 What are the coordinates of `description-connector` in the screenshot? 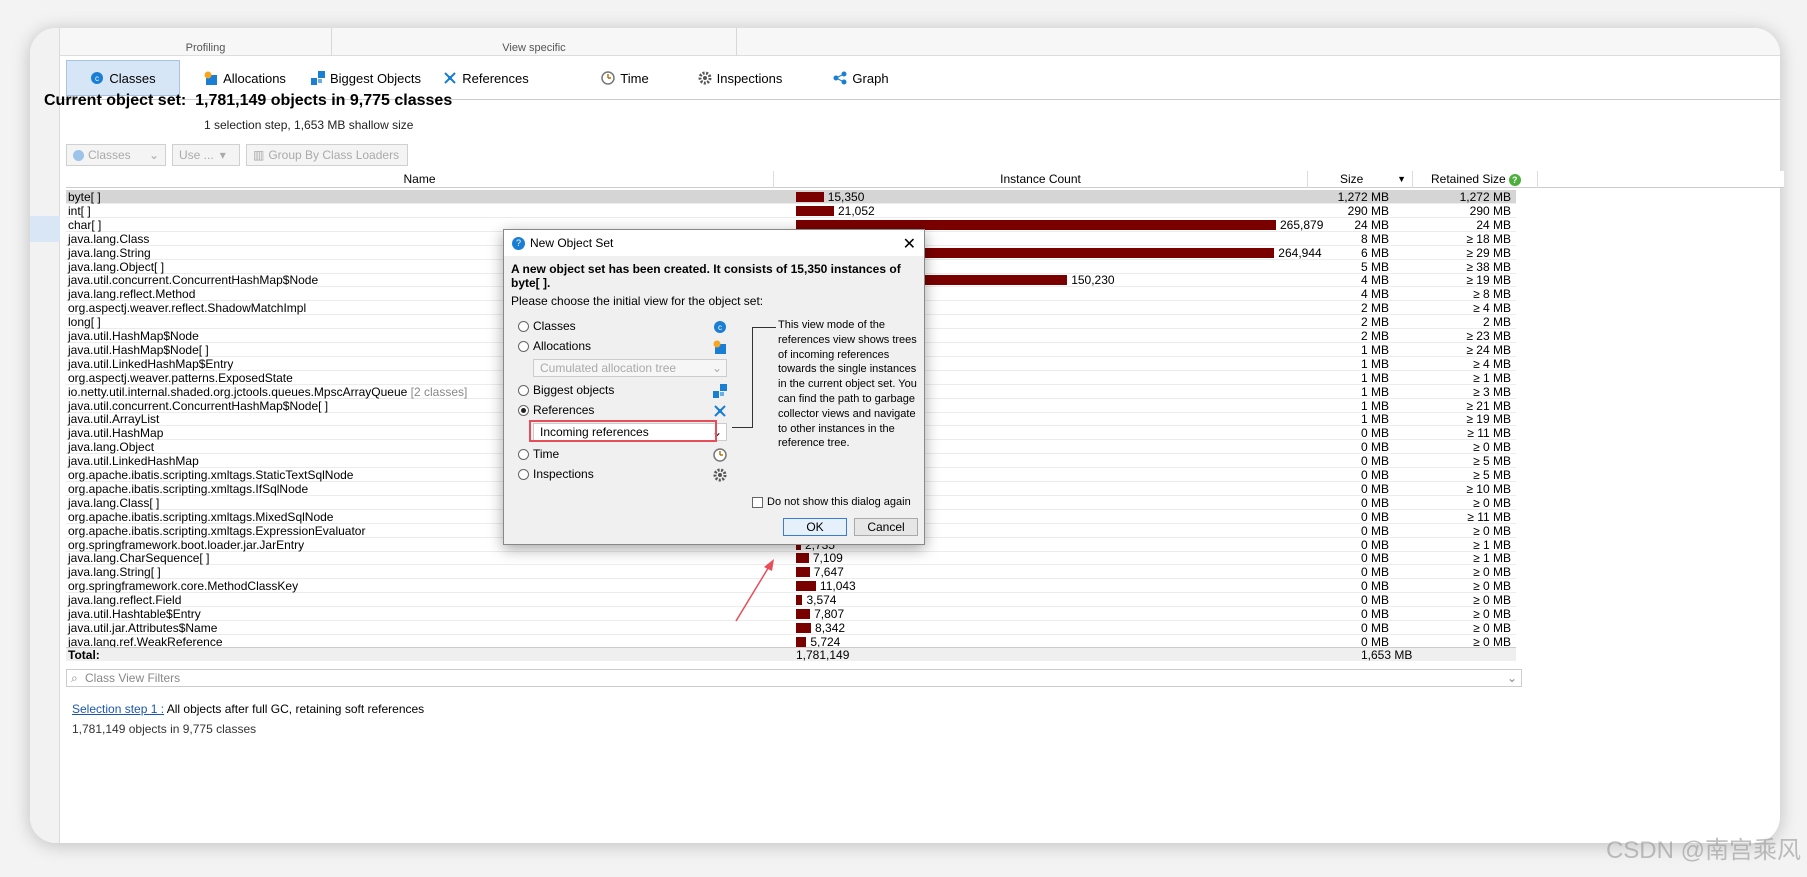 It's located at (742, 427).